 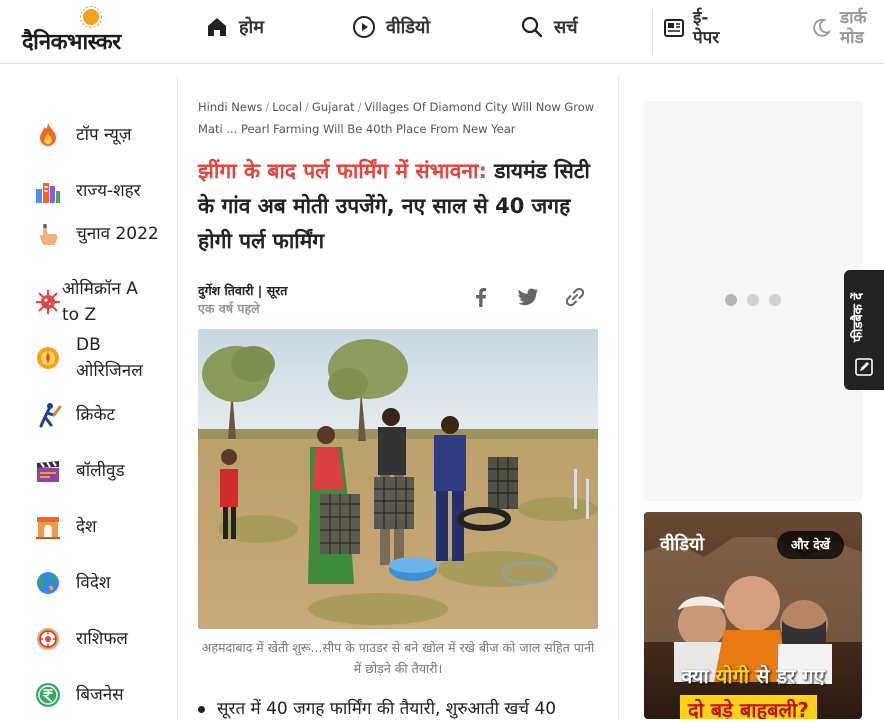 I want to click on nav-epaper: ई-पेपर, so click(x=698, y=28).